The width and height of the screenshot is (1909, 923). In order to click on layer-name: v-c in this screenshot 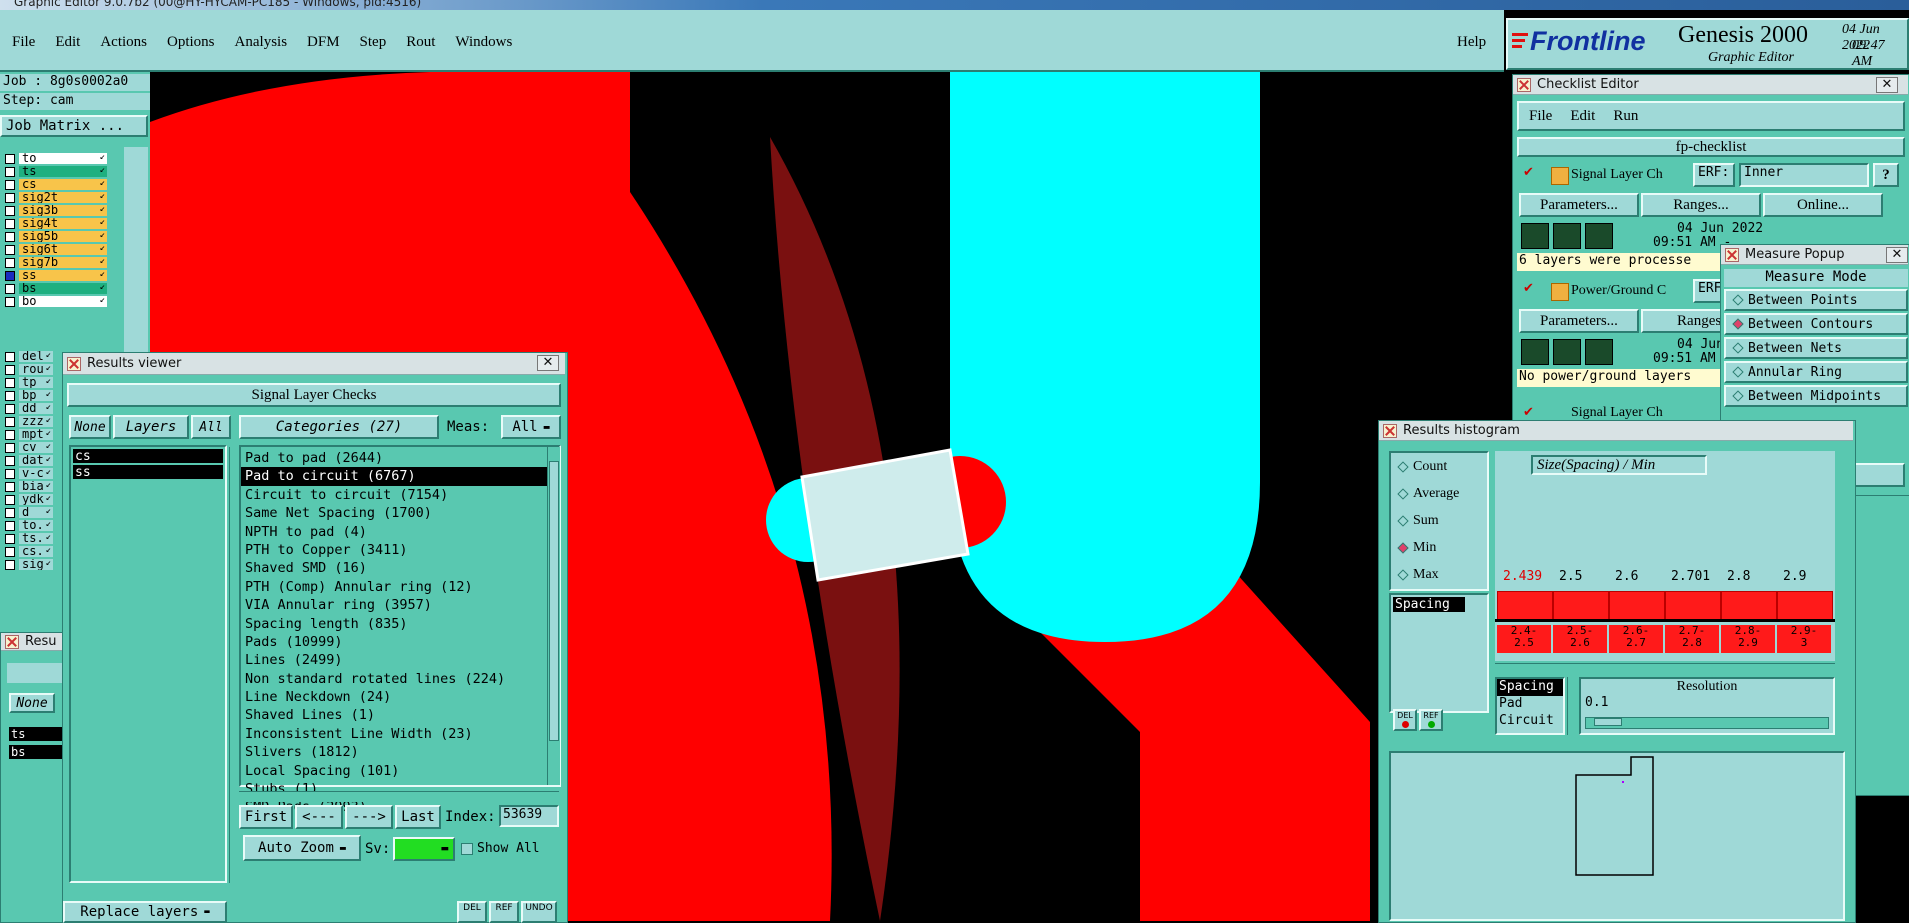, I will do `click(36, 473)`.